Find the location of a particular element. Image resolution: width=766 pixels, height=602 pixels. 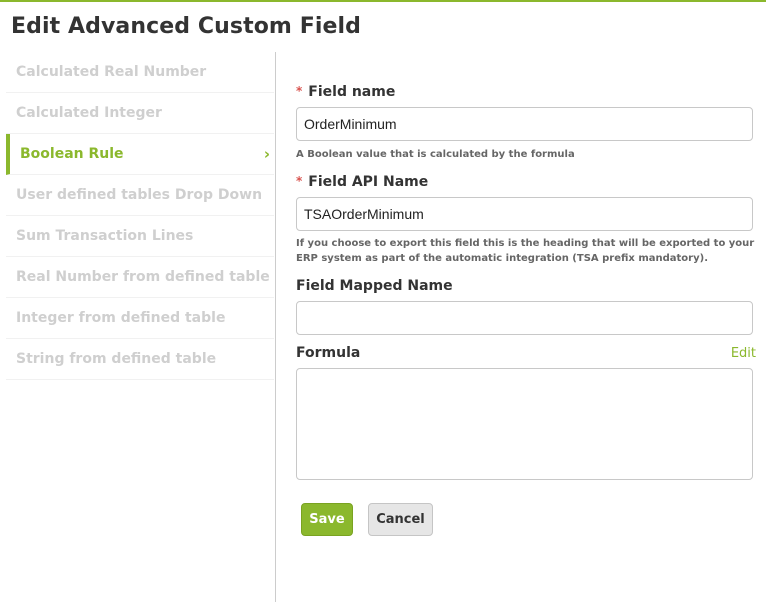

chevron-right-icon: › is located at coordinates (266, 154).